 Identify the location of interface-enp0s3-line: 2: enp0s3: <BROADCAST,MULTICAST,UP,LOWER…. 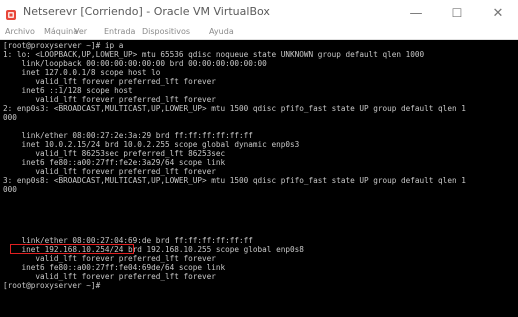
(234, 108).